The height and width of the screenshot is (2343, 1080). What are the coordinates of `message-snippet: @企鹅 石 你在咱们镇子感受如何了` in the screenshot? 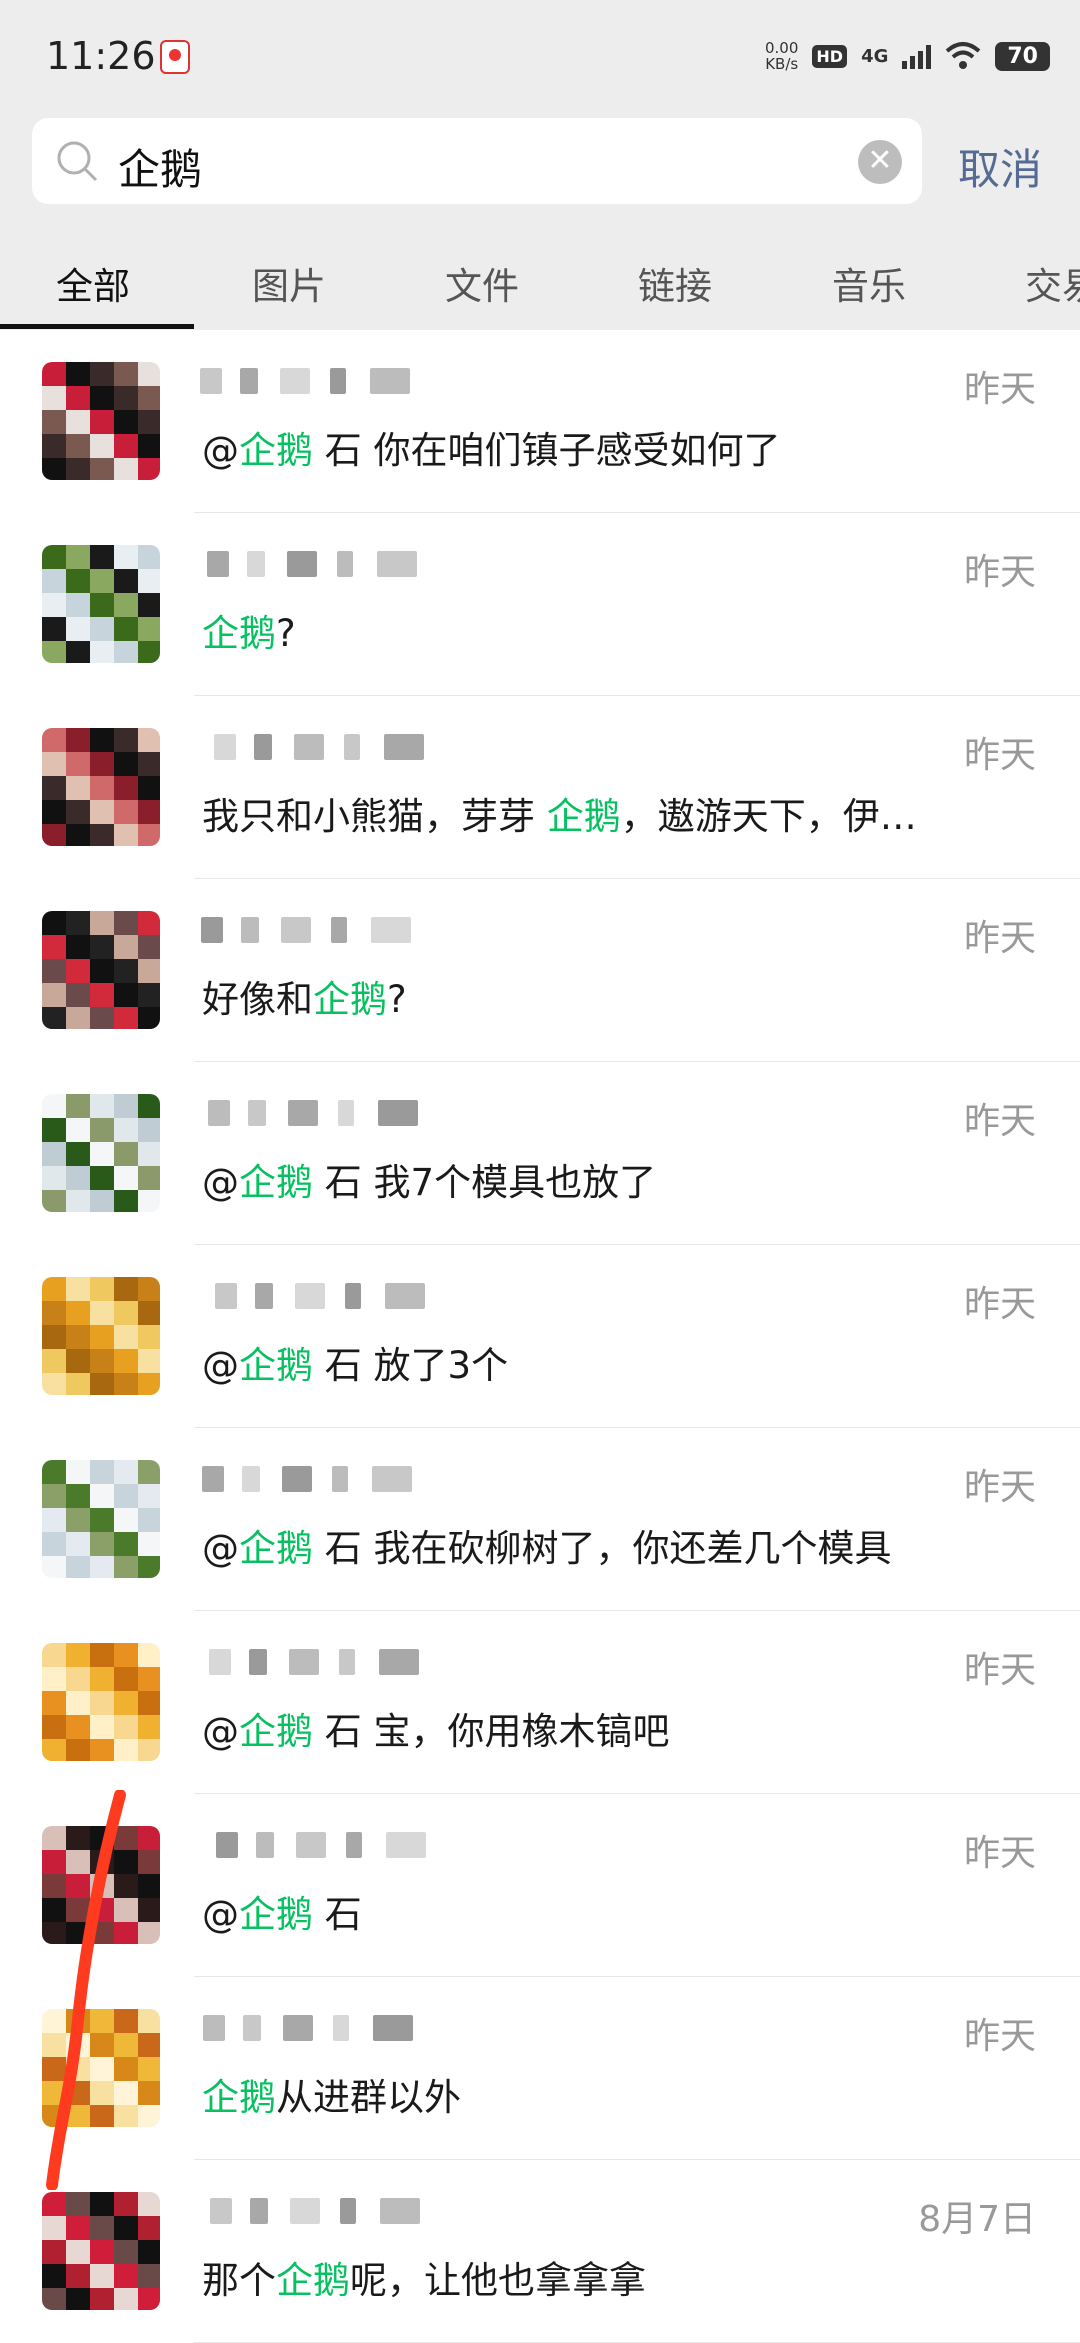 It's located at (491, 447).